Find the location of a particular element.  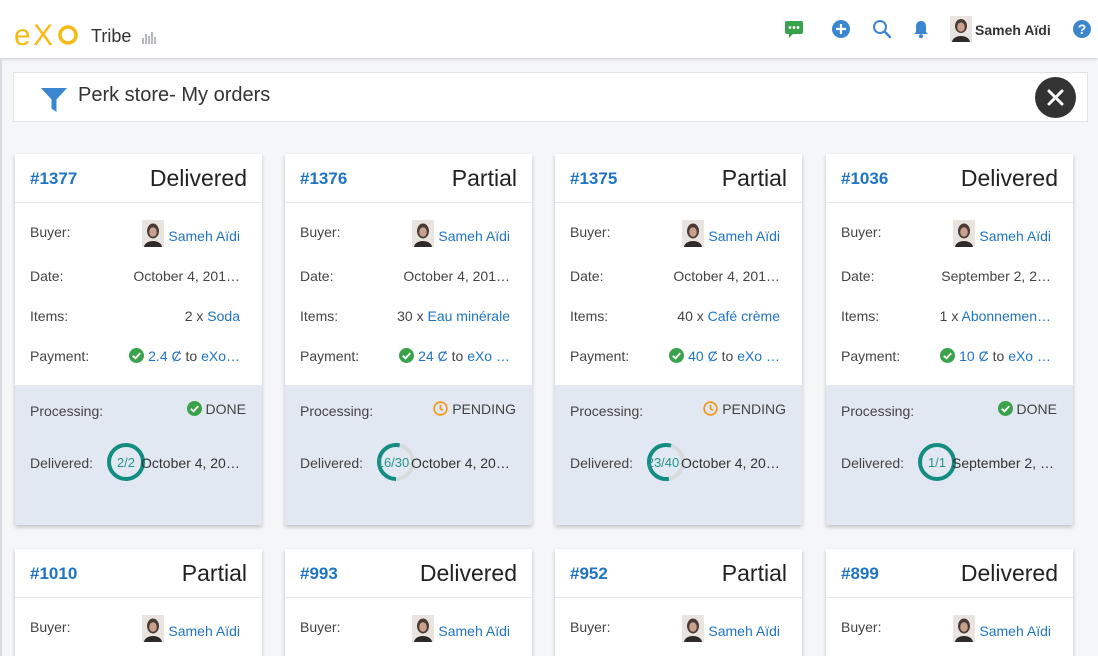

close-button is located at coordinates (1055, 97).